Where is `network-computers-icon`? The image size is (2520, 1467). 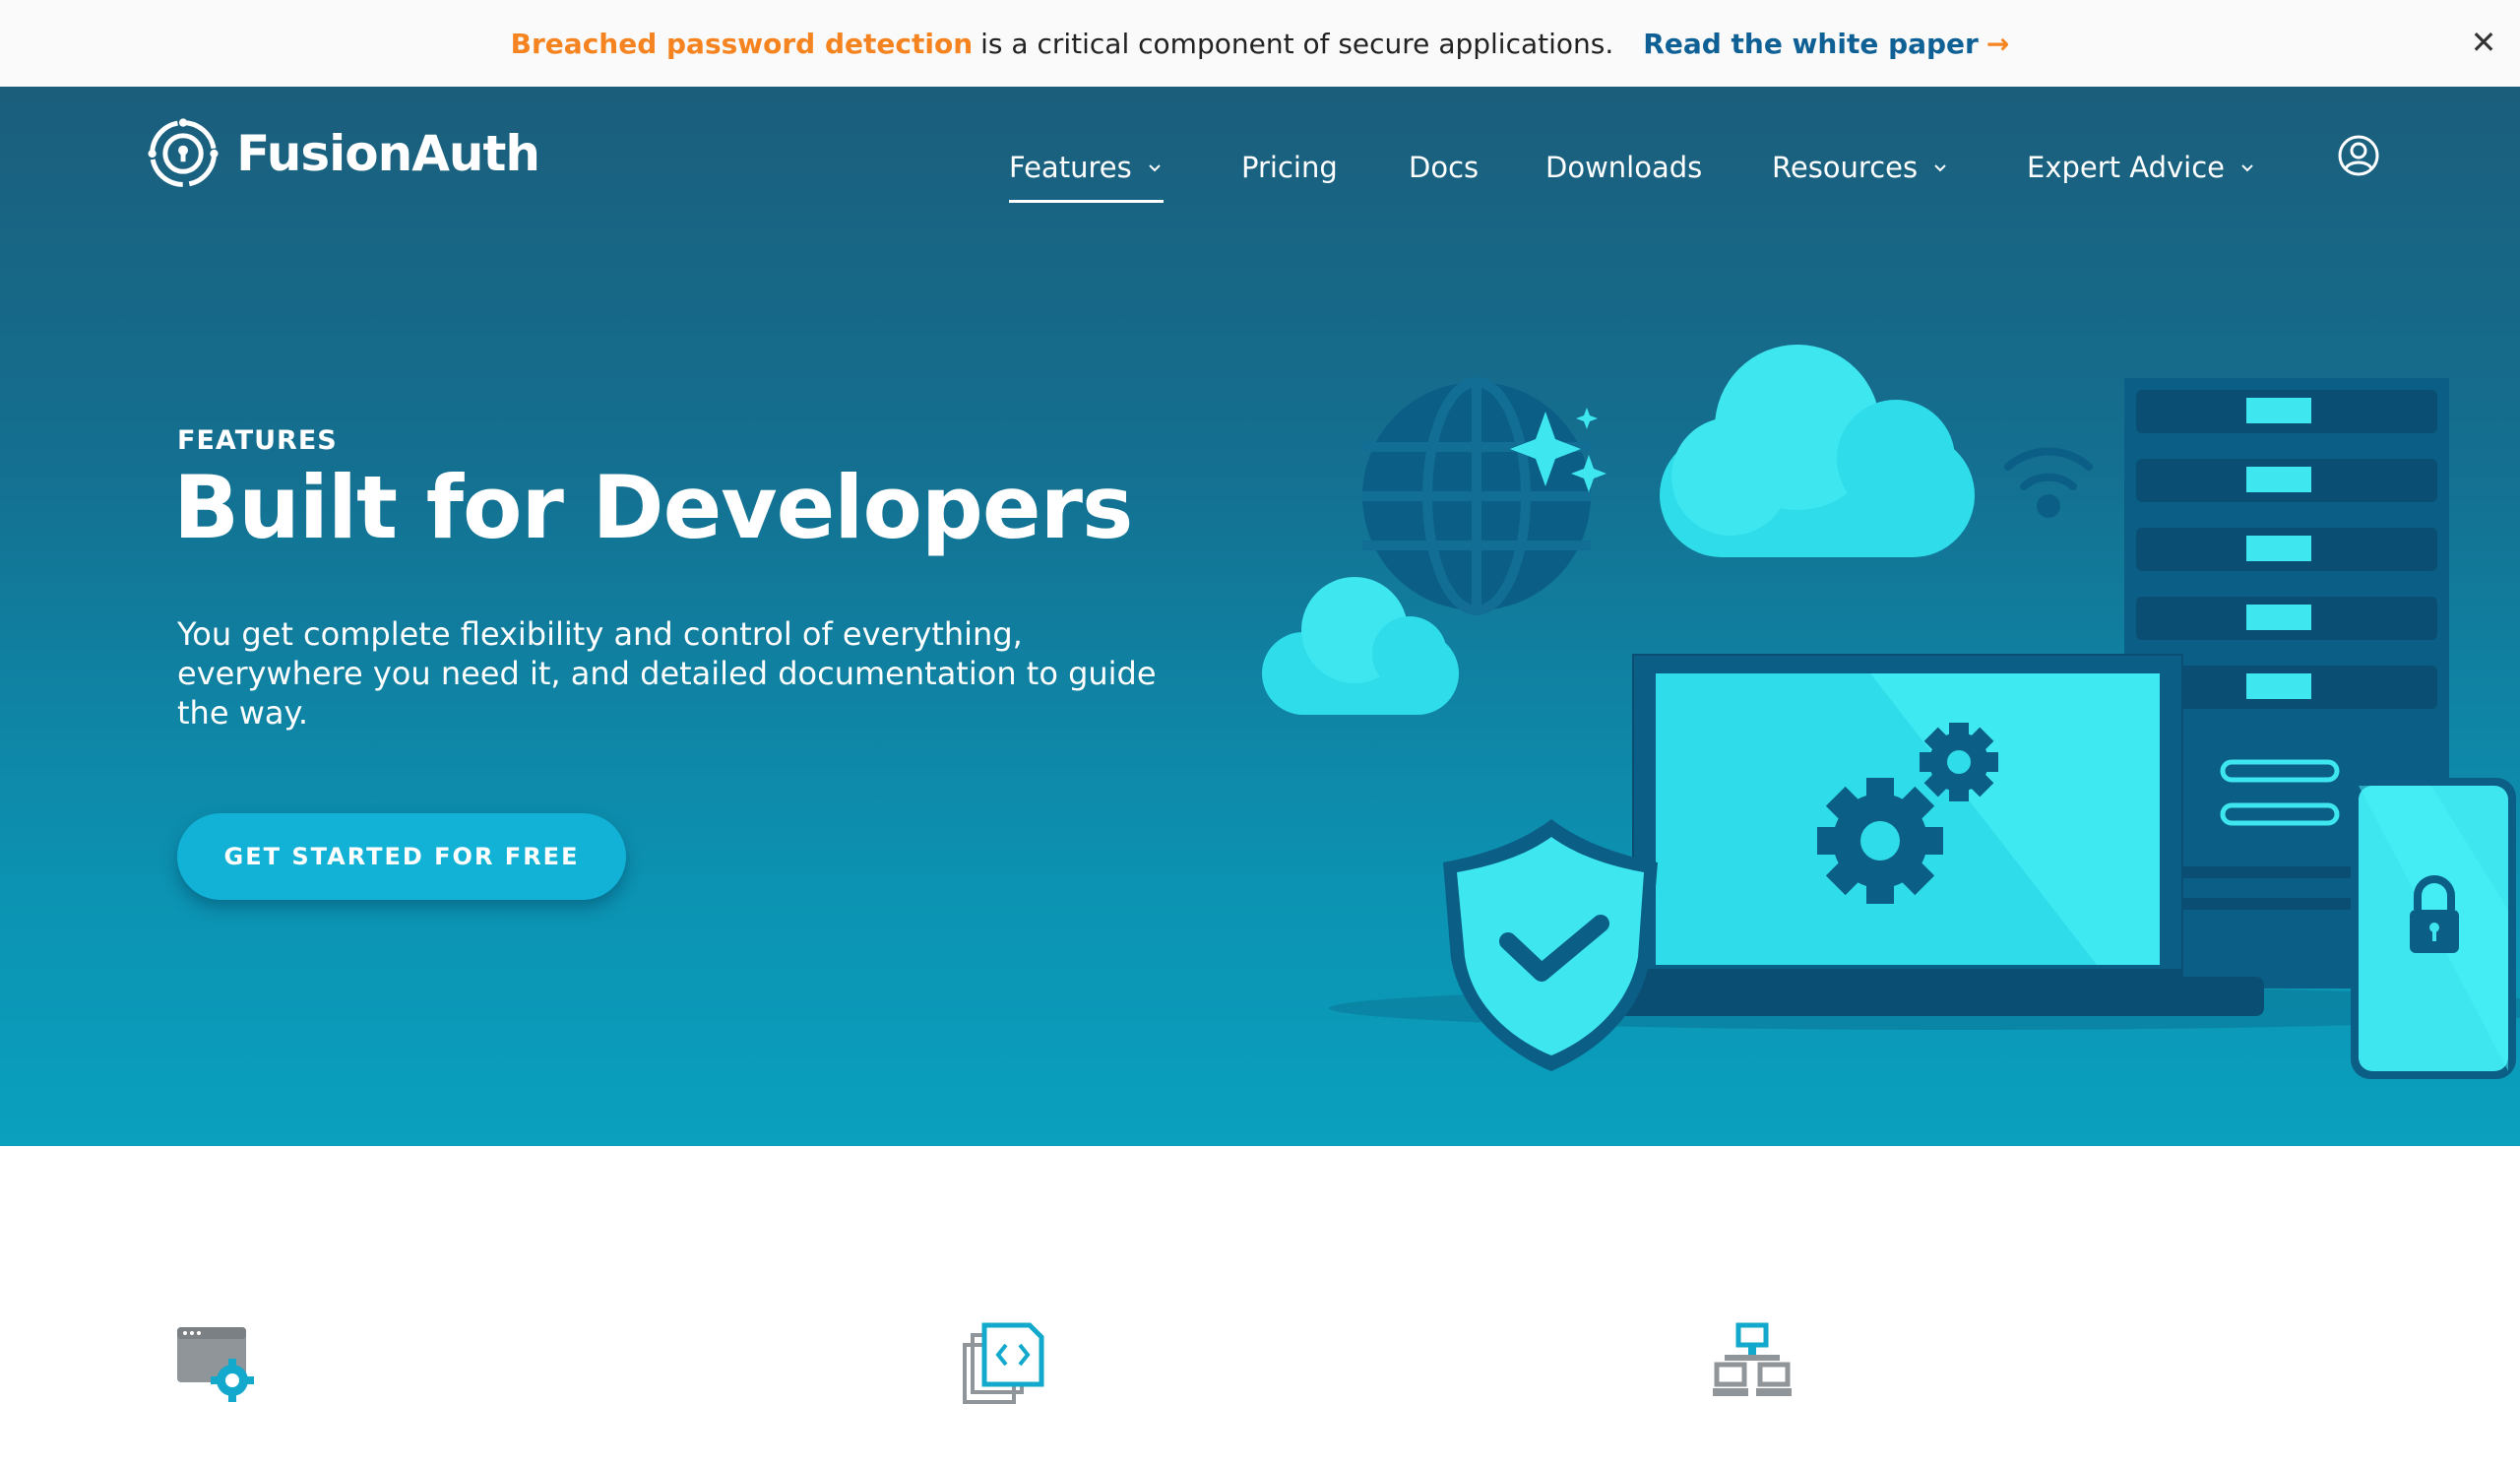
network-computers-icon is located at coordinates (1752, 1359).